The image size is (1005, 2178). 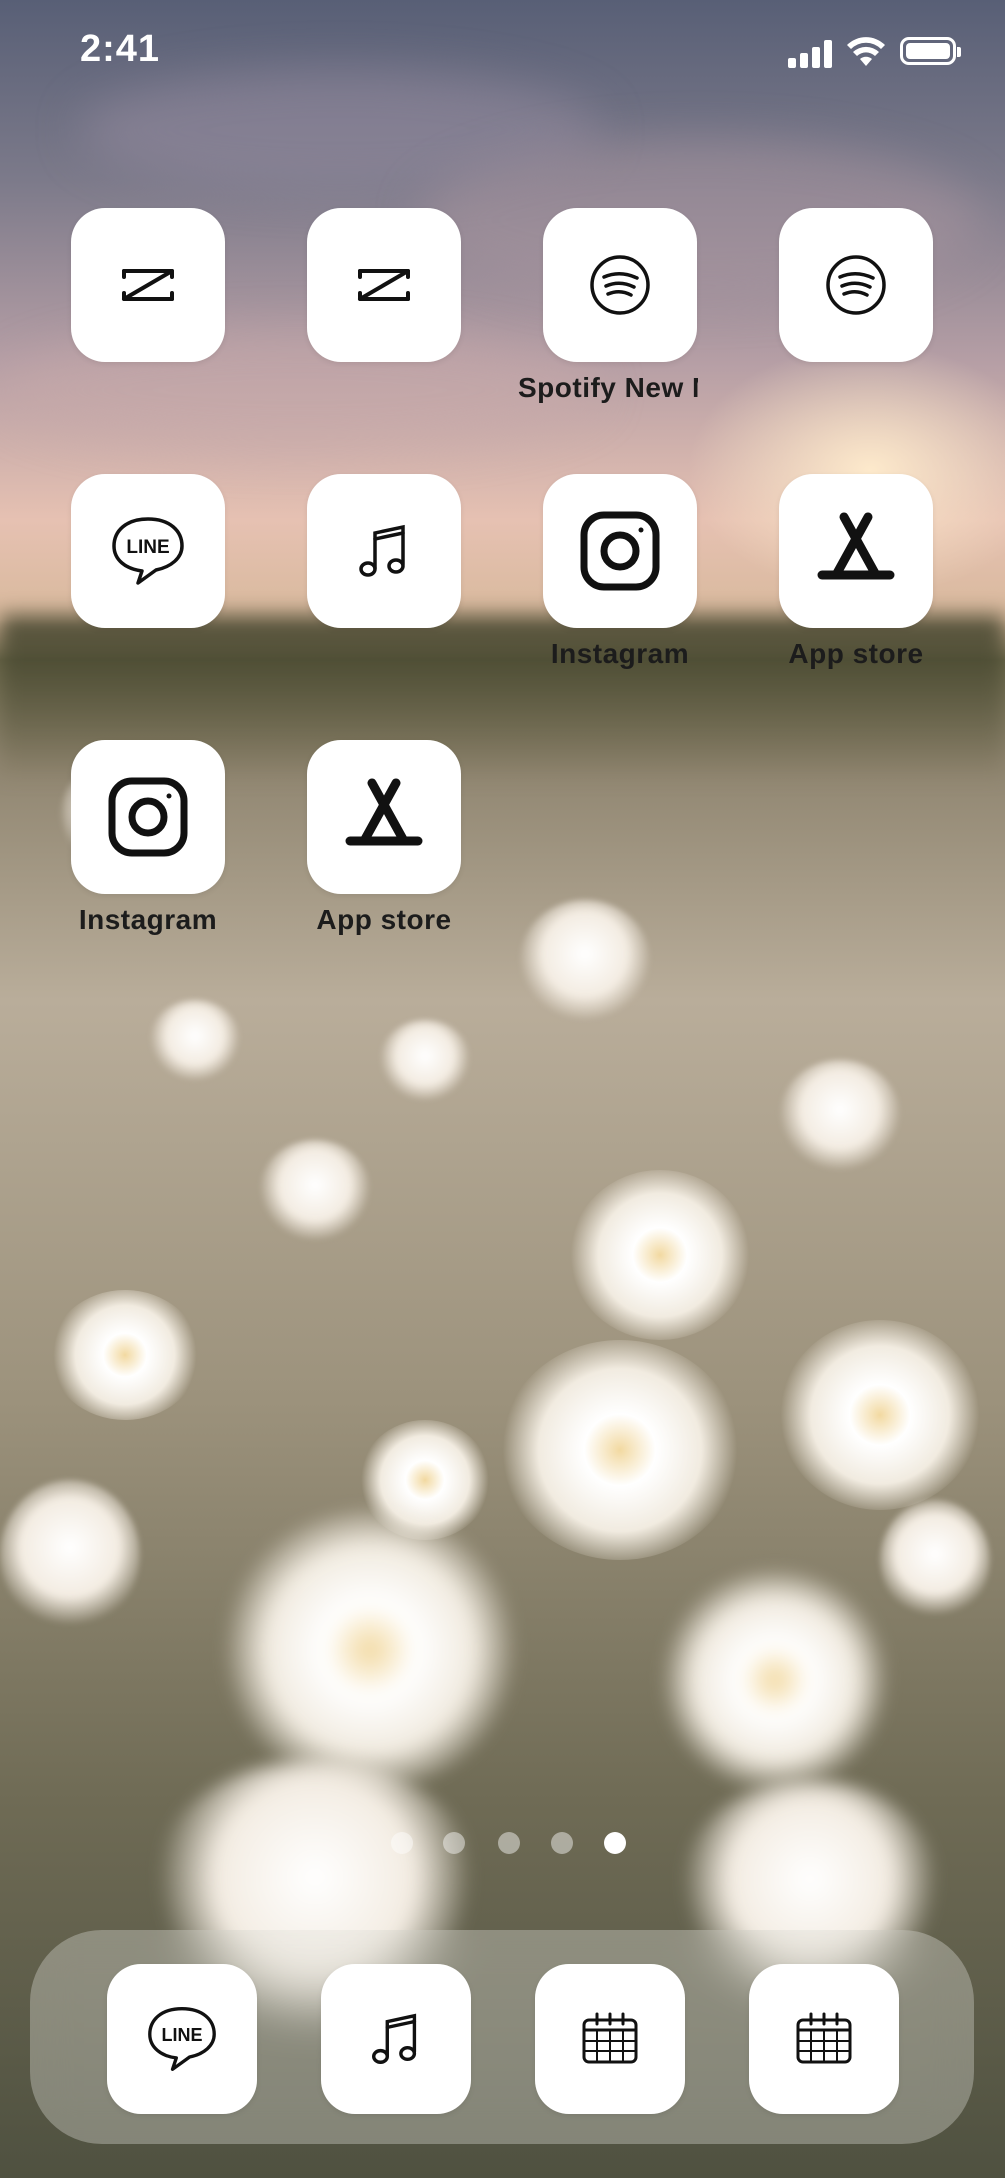 I want to click on page-indicator, so click(x=502, y=1845).